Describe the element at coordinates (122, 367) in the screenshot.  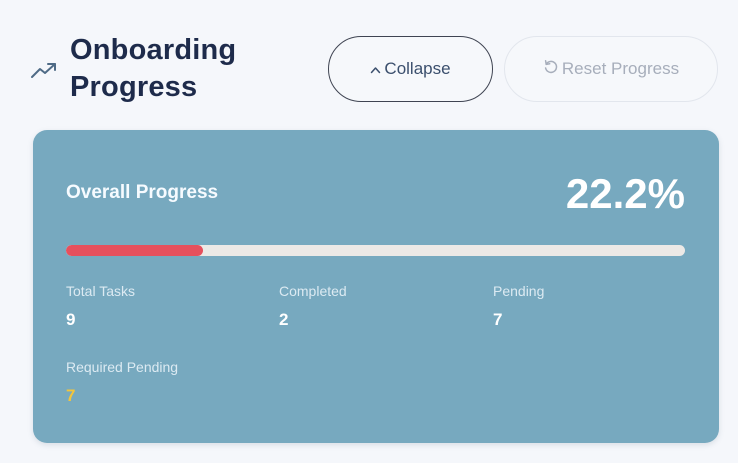
I see `stat-label: Required Pending` at that location.